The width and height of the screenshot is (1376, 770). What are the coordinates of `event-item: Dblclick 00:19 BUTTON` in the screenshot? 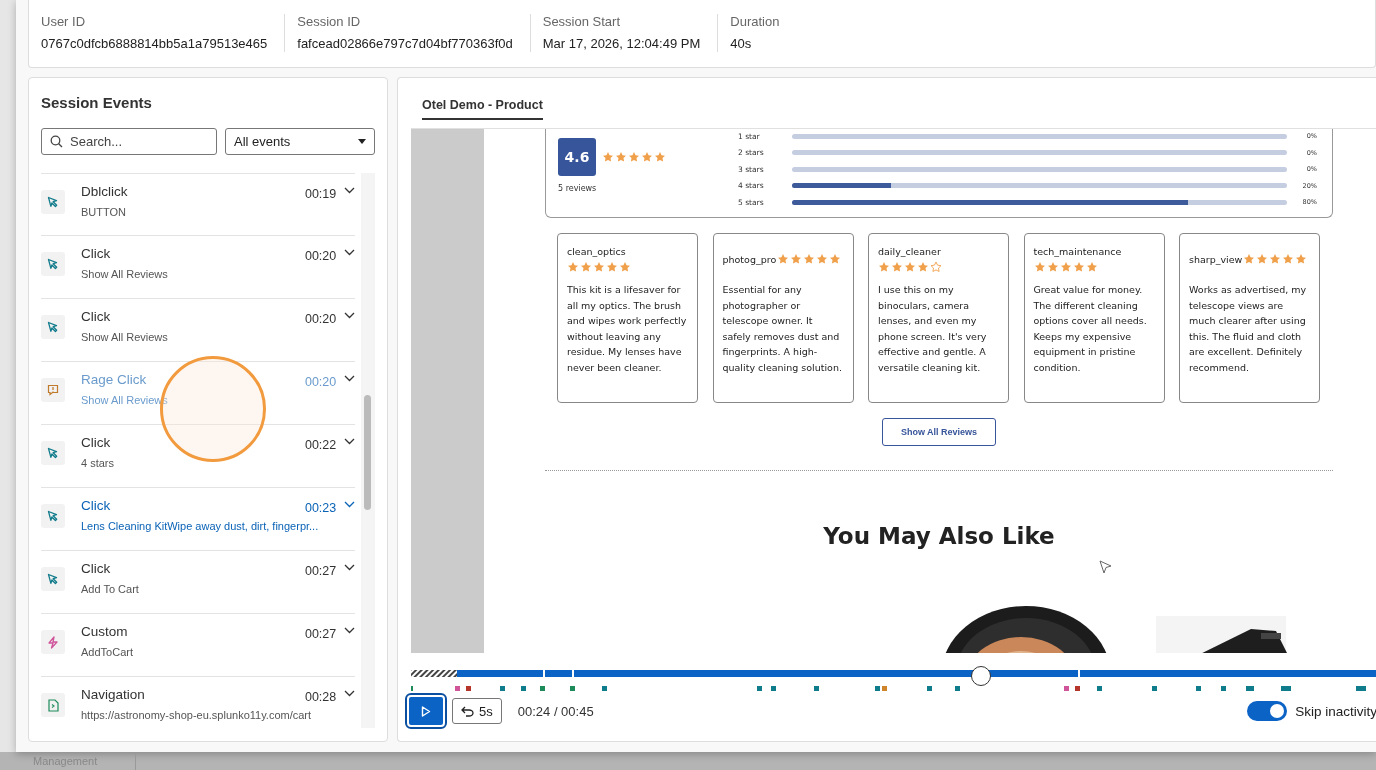 It's located at (198, 204).